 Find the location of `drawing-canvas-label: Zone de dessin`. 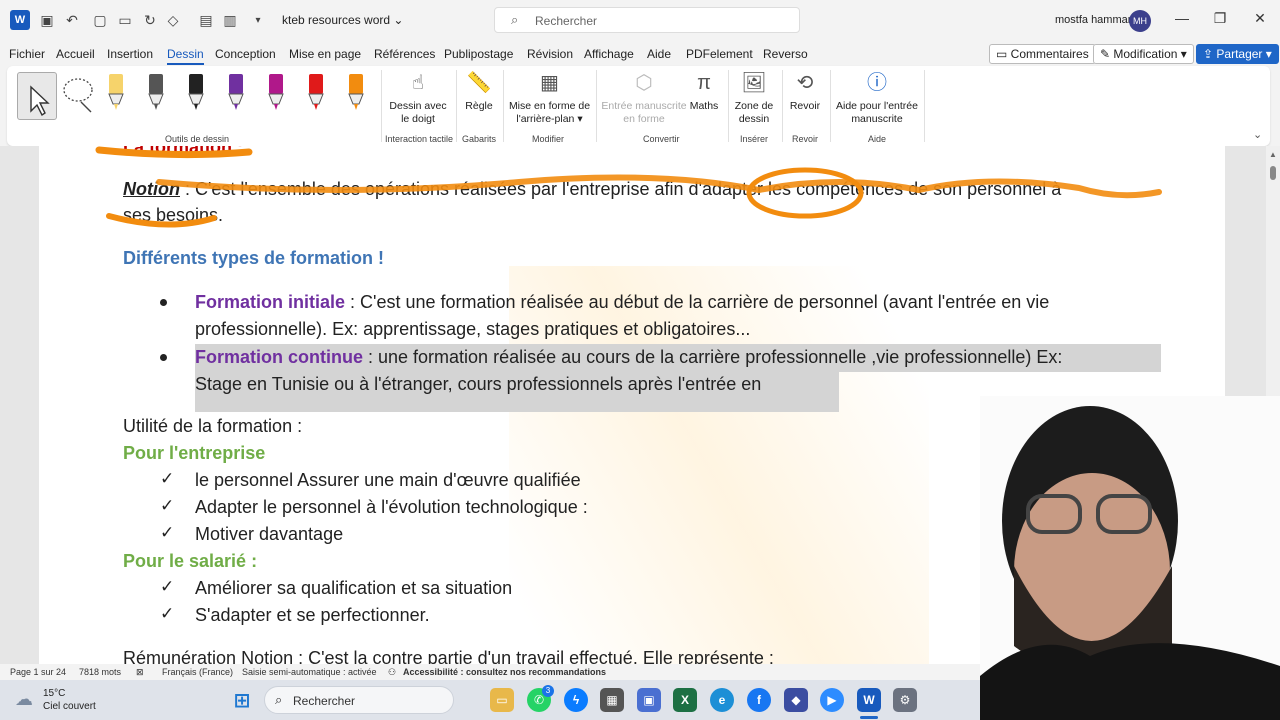

drawing-canvas-label: Zone de dessin is located at coordinates (754, 112).